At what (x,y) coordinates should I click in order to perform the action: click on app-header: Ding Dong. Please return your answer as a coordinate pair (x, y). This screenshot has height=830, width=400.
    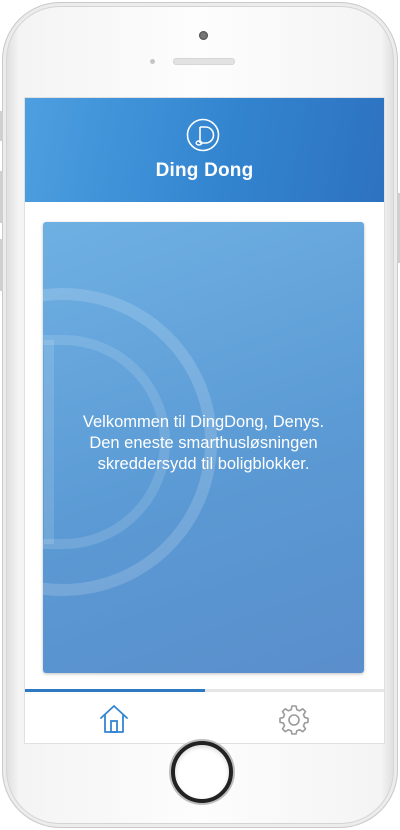
    Looking at the image, I should click on (204, 150).